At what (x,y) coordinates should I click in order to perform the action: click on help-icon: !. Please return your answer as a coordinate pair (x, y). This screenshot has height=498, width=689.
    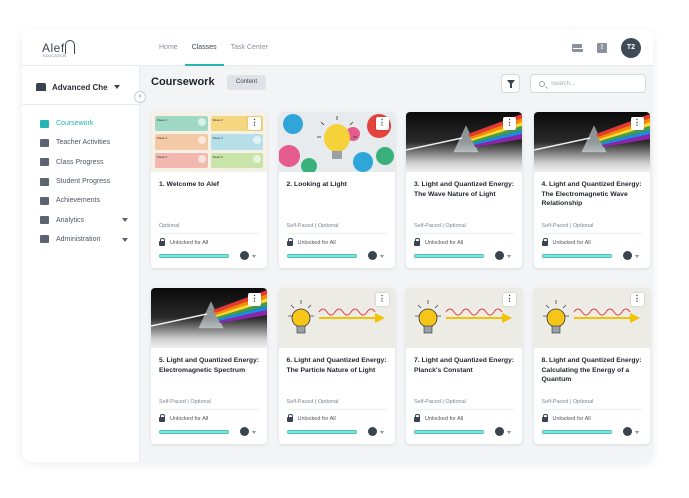
    Looking at the image, I should click on (602, 48).